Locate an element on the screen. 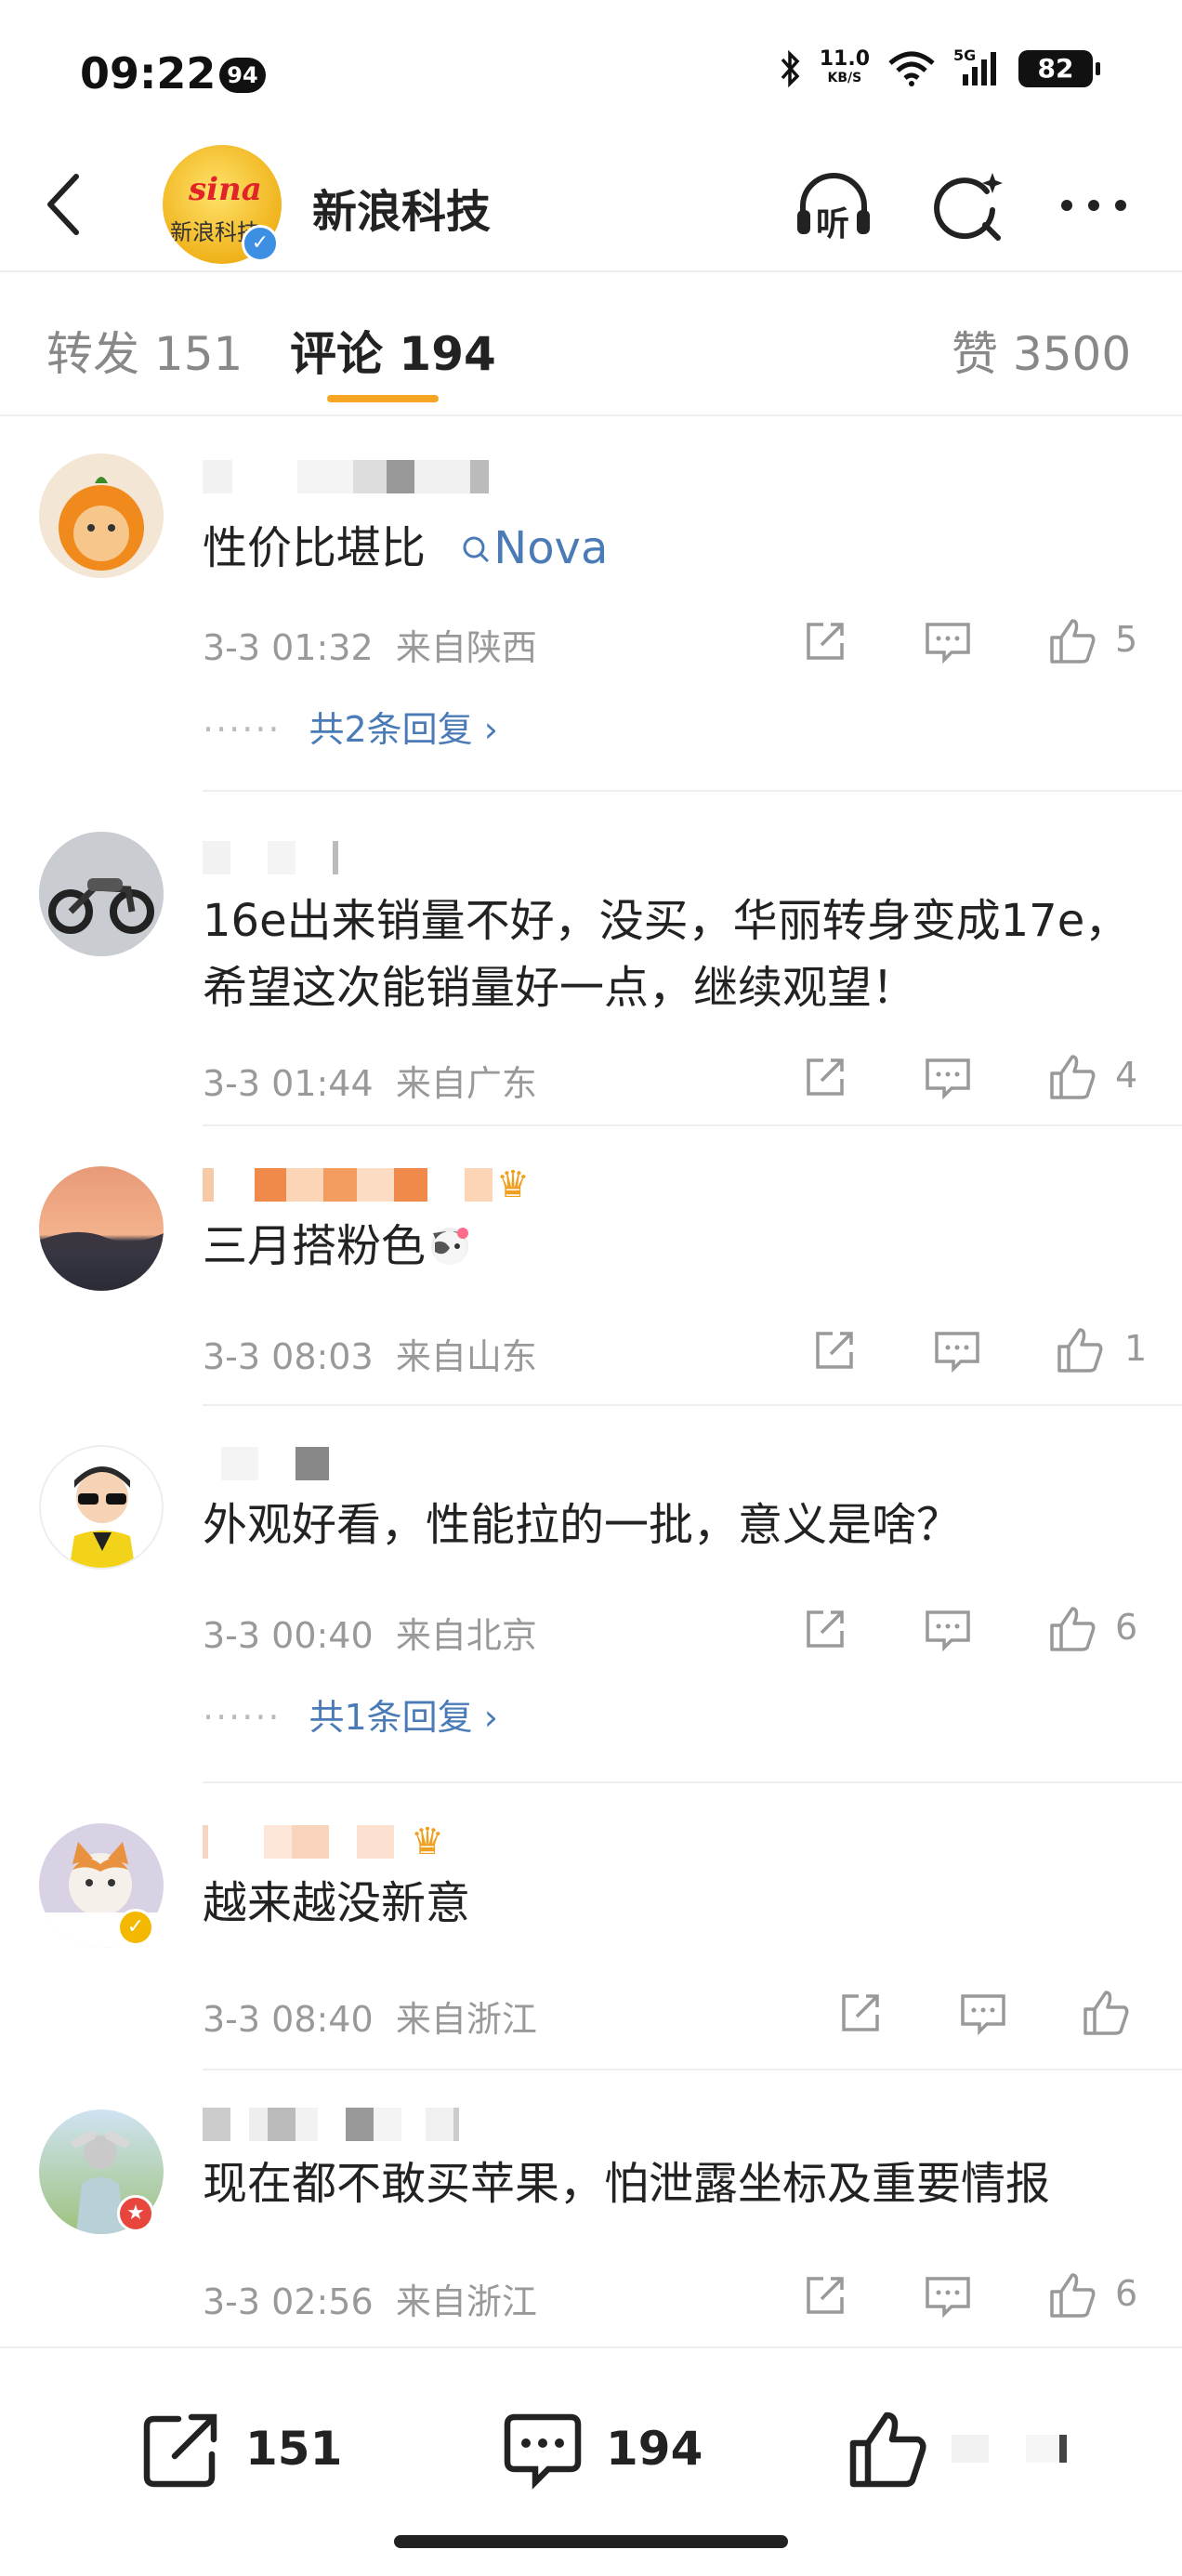 This screenshot has height=2576, width=1182. cat-emoji-icon is located at coordinates (450, 1246).